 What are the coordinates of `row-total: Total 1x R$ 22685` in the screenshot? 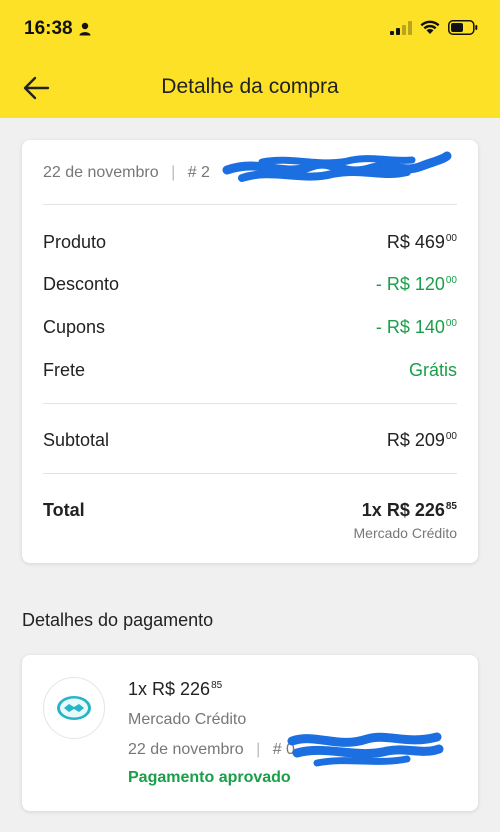 It's located at (250, 510).